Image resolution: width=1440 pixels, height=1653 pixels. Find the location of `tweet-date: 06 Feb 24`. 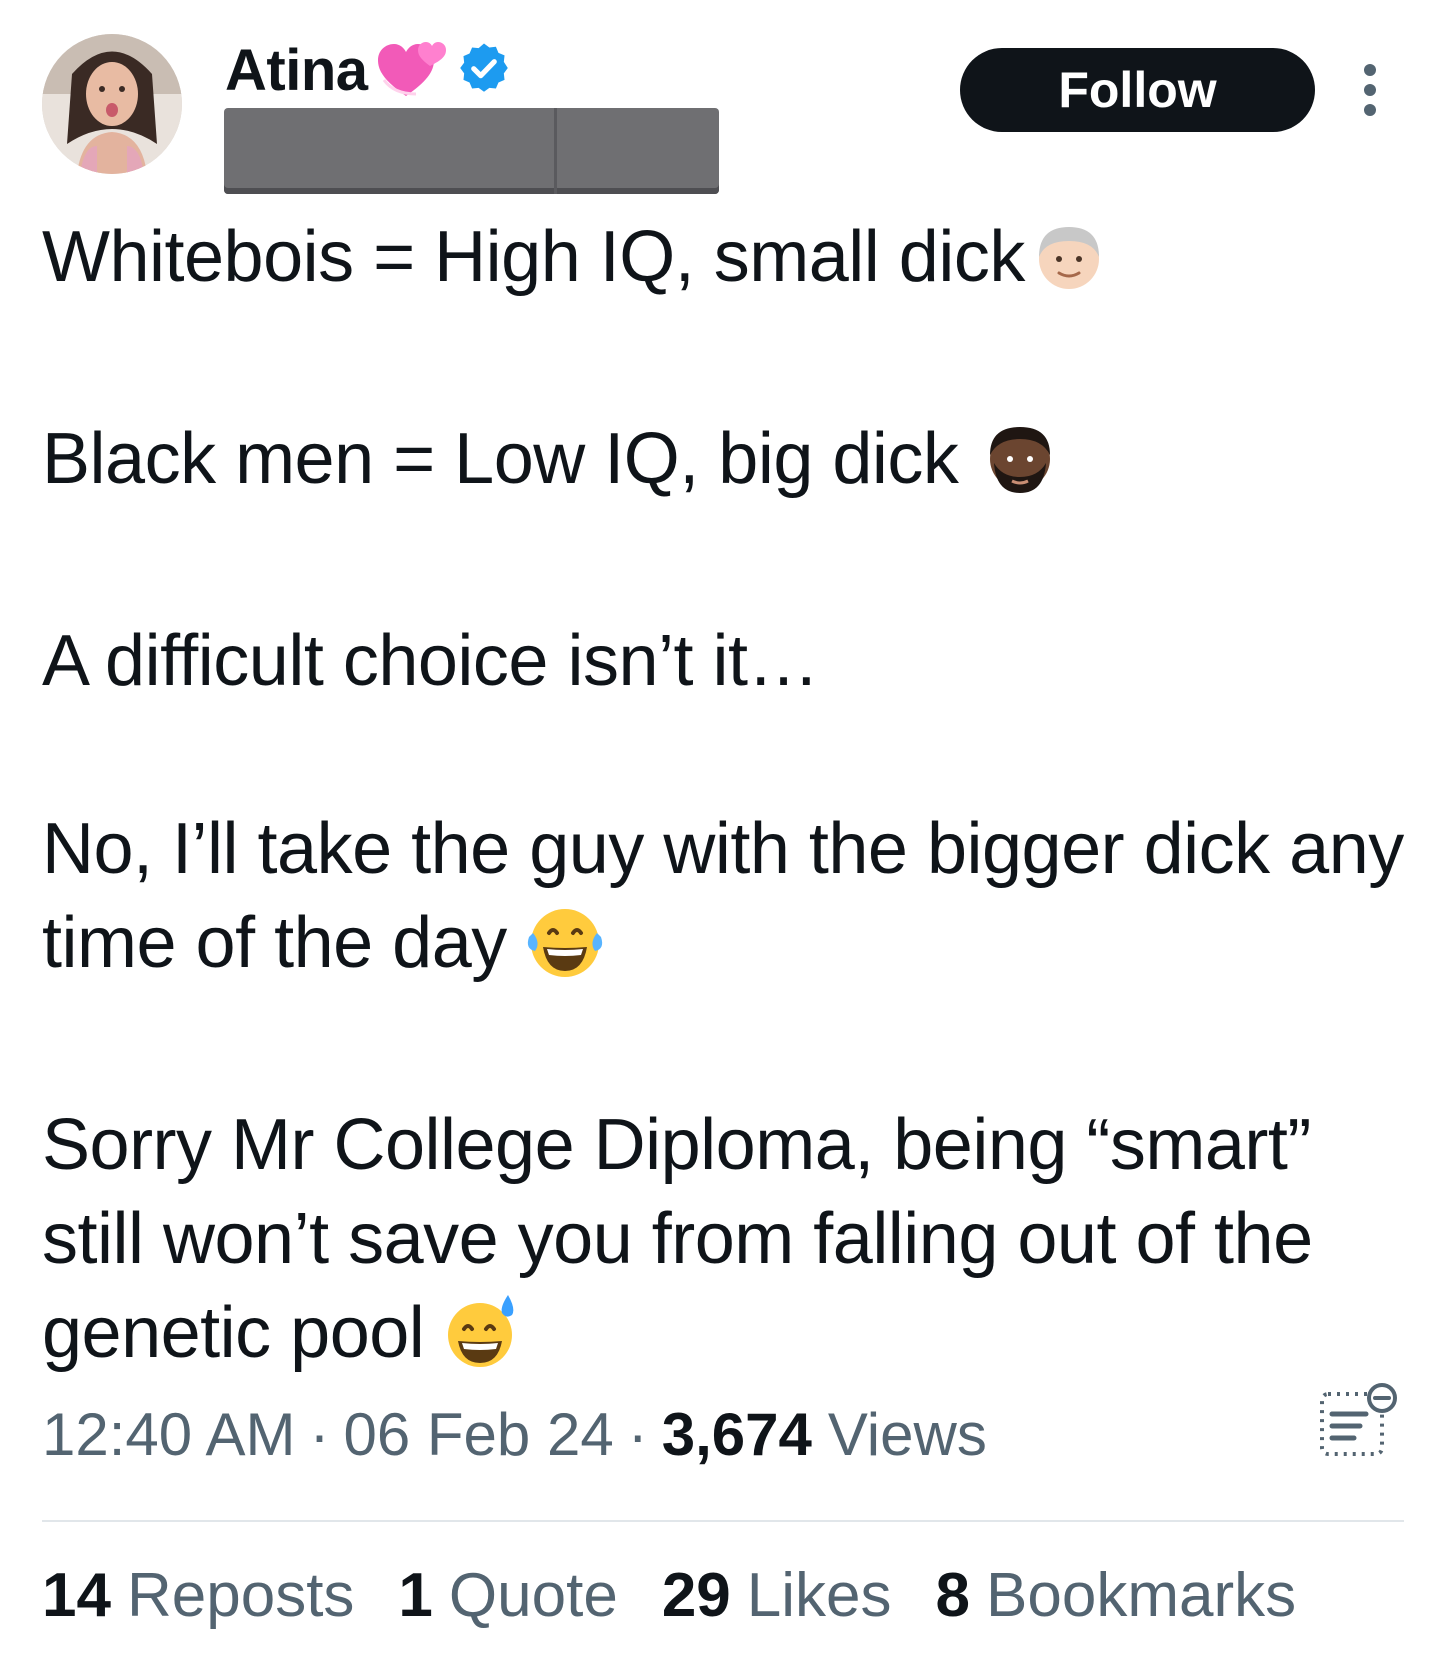

tweet-date: 06 Feb 24 is located at coordinates (479, 1434).